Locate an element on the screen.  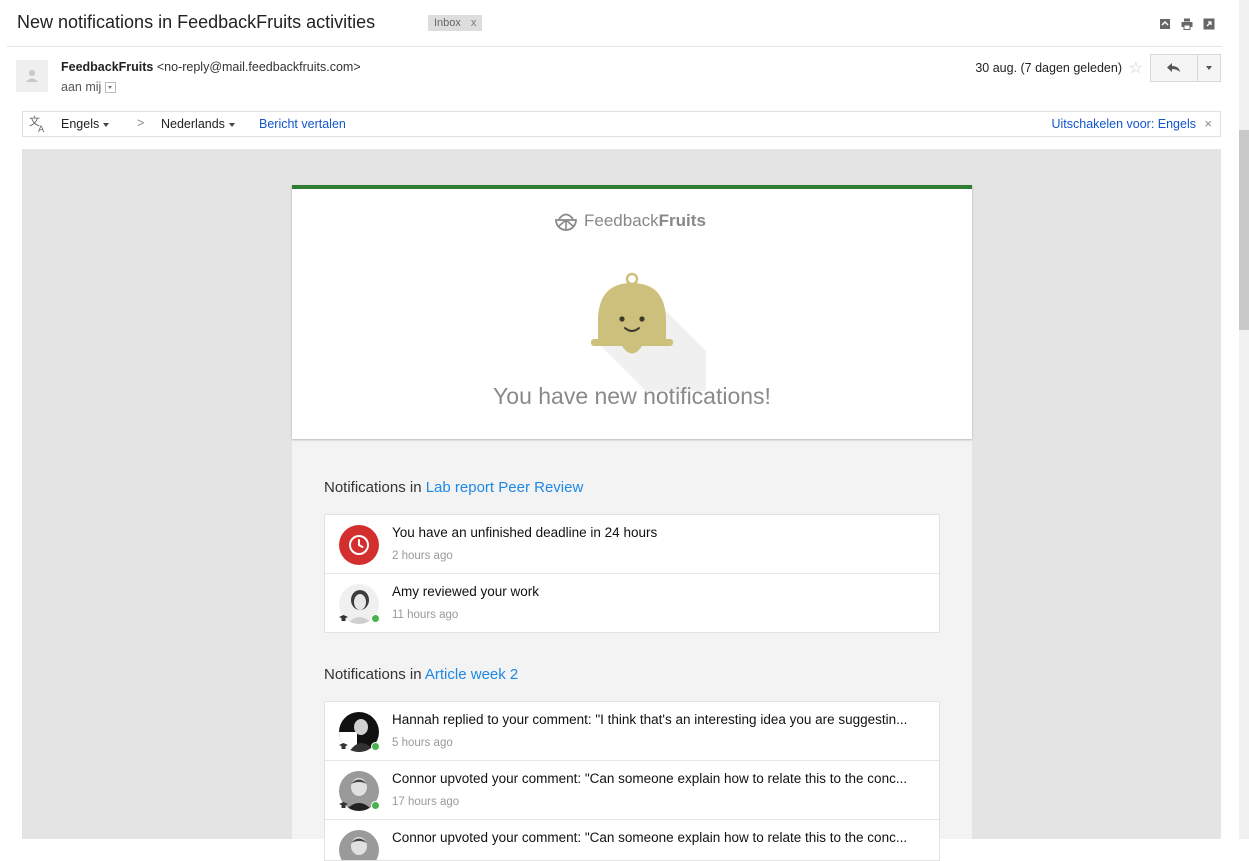
close-icon: × is located at coordinates (1208, 123).